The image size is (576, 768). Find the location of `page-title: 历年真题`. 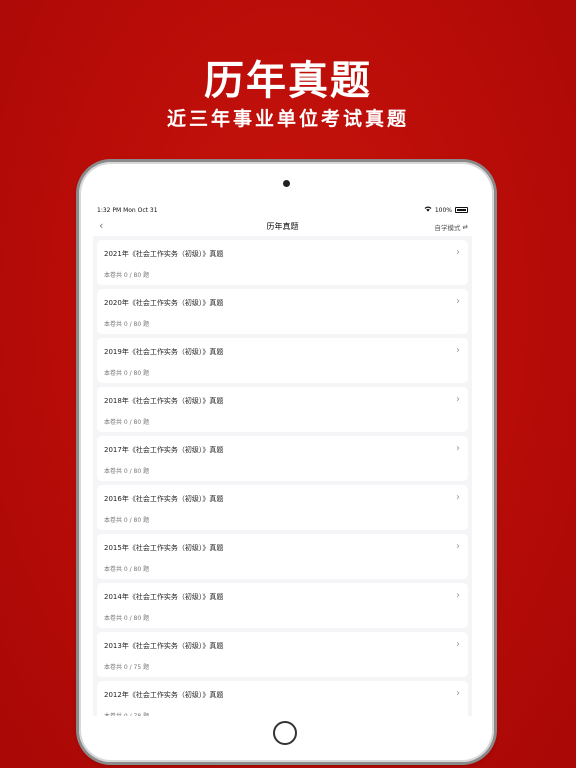

page-title: 历年真题 is located at coordinates (282, 226).